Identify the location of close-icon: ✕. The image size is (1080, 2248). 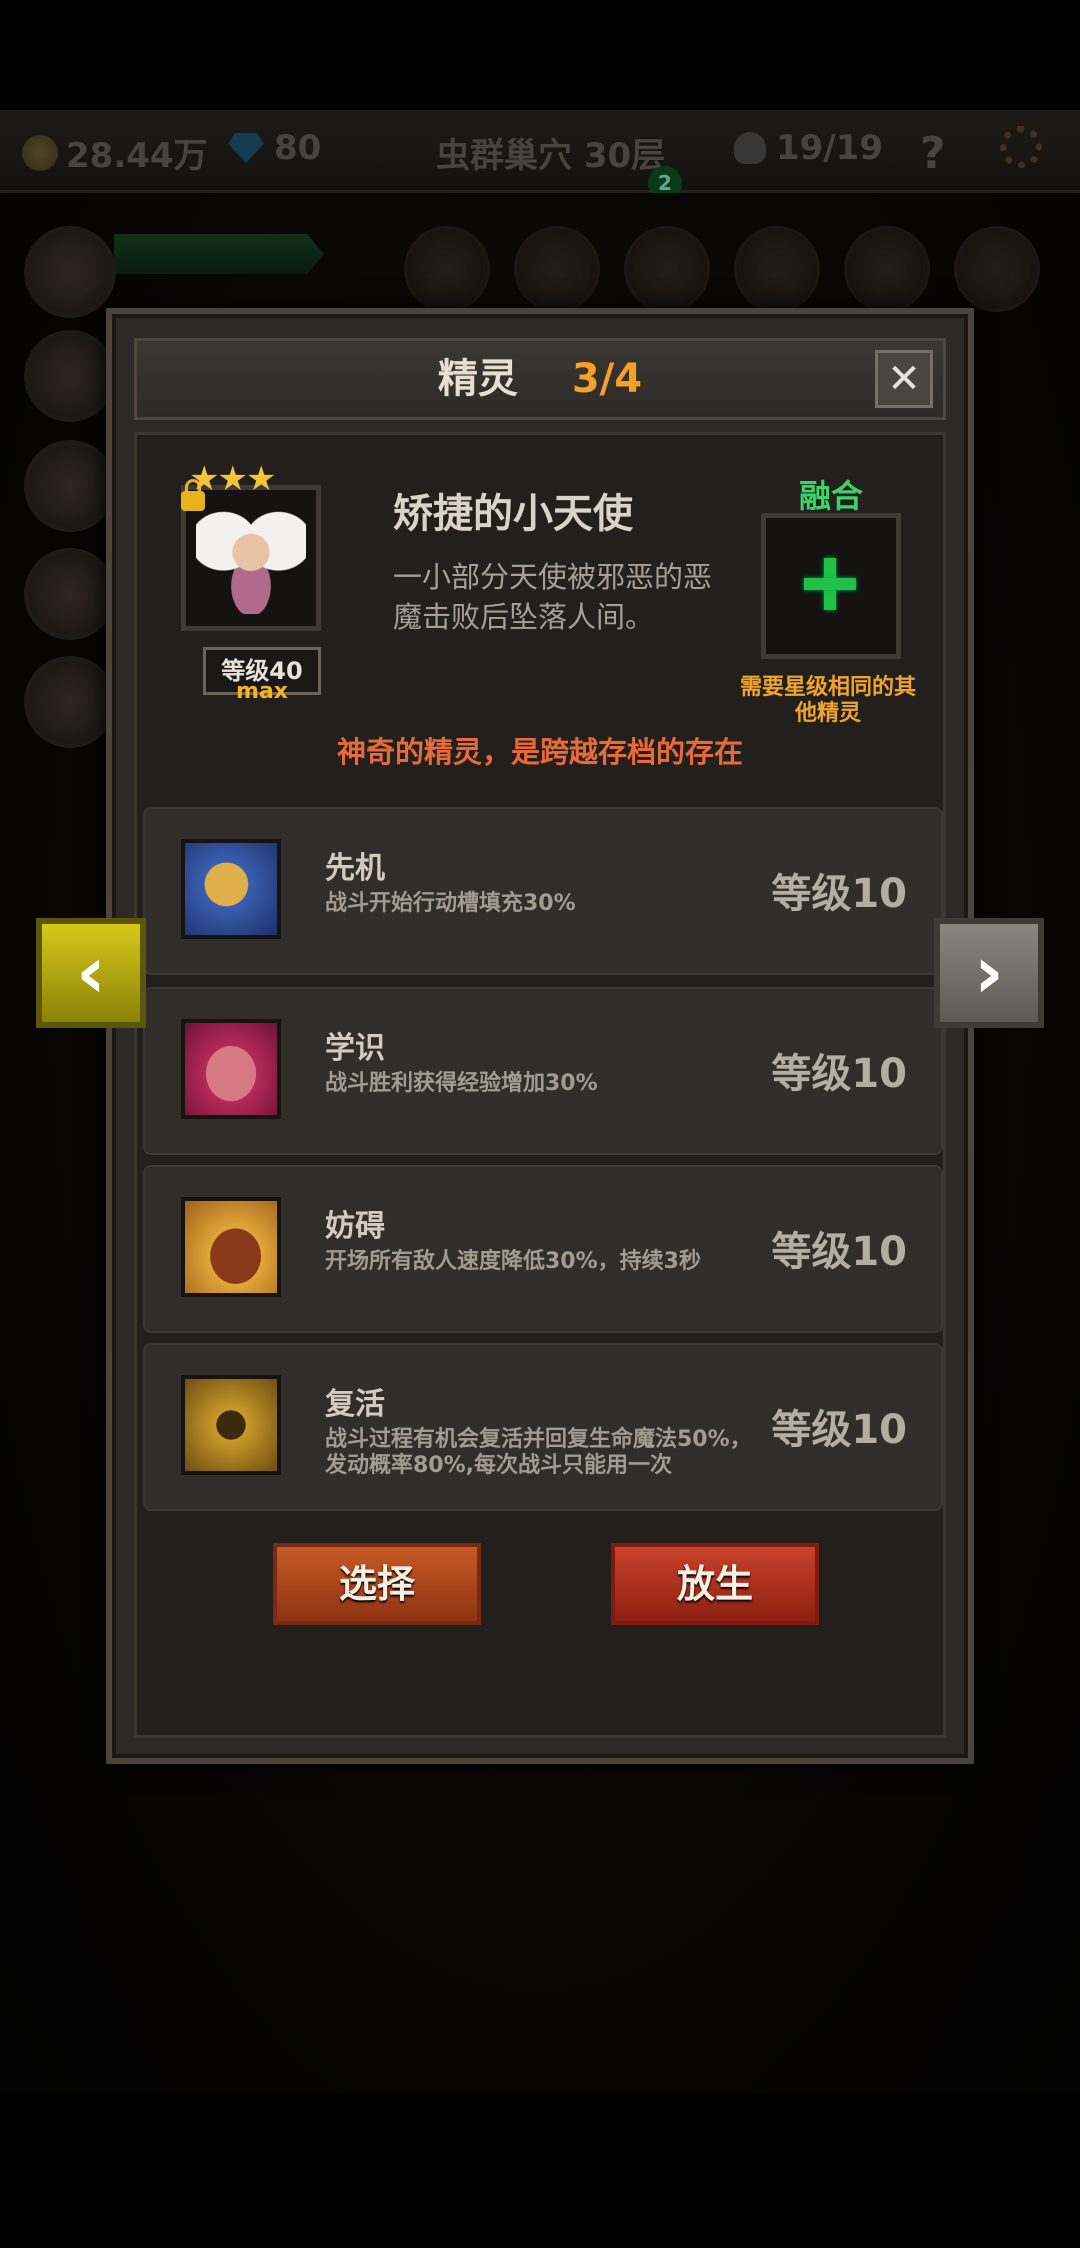
(904, 379).